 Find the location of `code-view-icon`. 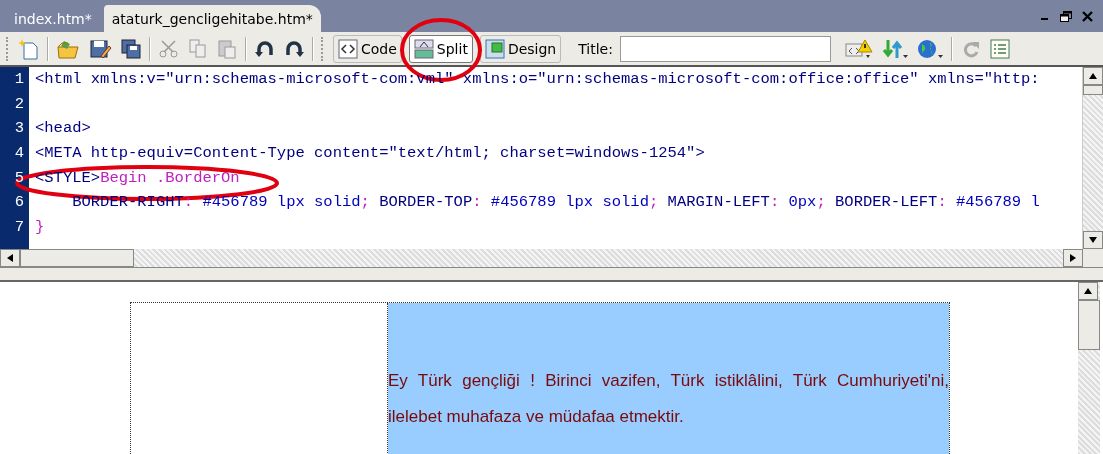

code-view-icon is located at coordinates (348, 48).